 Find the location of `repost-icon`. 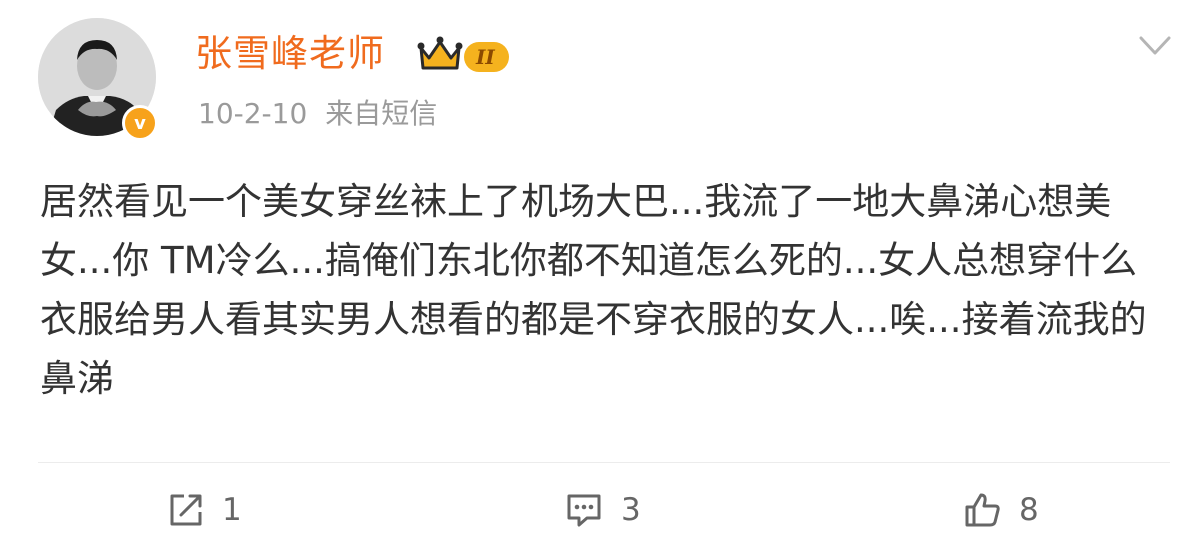

repost-icon is located at coordinates (186, 510).